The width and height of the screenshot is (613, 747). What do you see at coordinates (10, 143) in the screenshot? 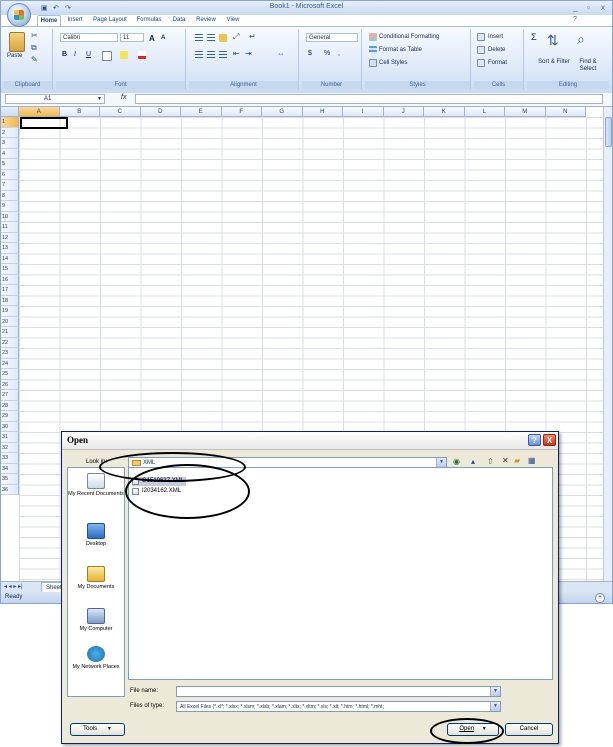
I see `row-header: 3` at bounding box center [10, 143].